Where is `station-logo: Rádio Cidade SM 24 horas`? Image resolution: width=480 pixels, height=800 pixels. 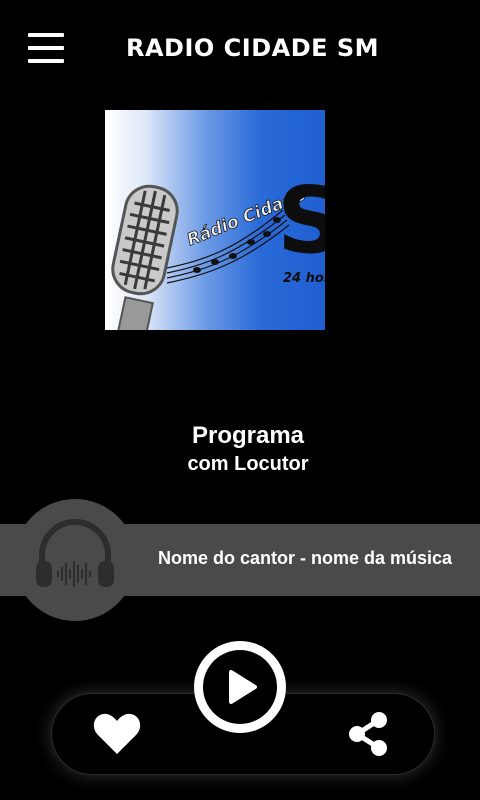 station-logo: Rádio Cidade SM 24 horas is located at coordinates (215, 220).